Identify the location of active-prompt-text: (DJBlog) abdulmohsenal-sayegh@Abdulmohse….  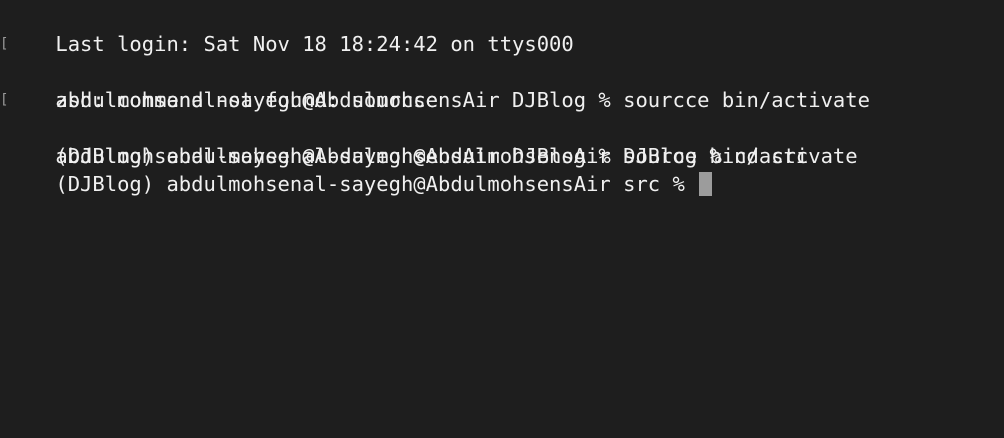
(370, 184).